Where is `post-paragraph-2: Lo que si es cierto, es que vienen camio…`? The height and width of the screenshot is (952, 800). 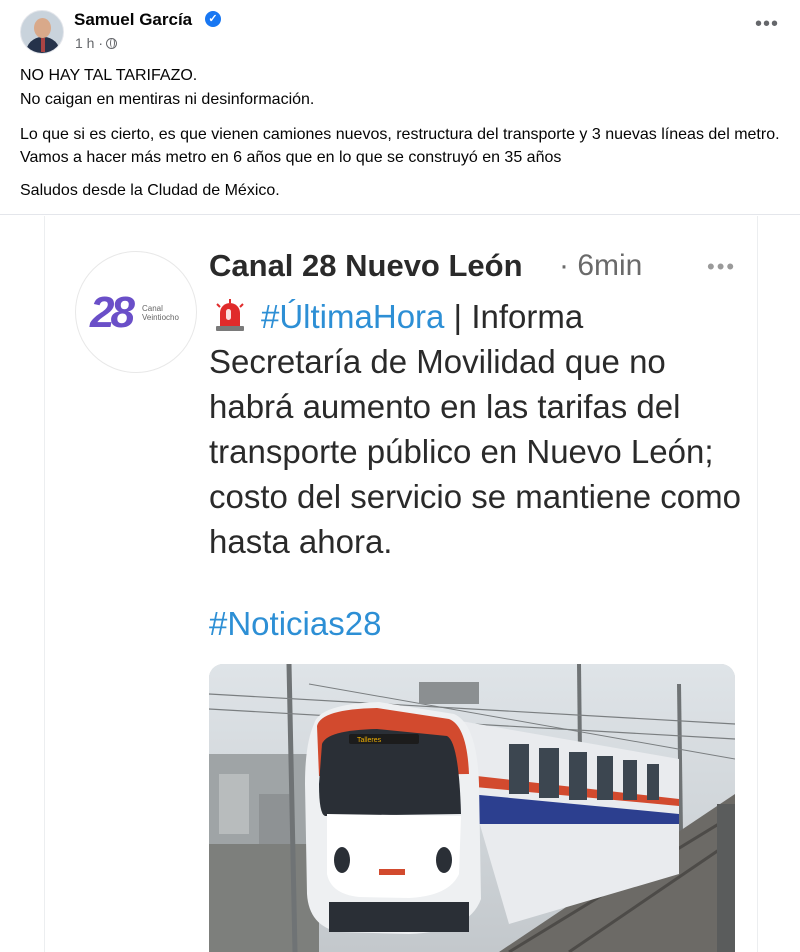
post-paragraph-2: Lo que si es cierto, es que vienen camio… is located at coordinates (400, 146).